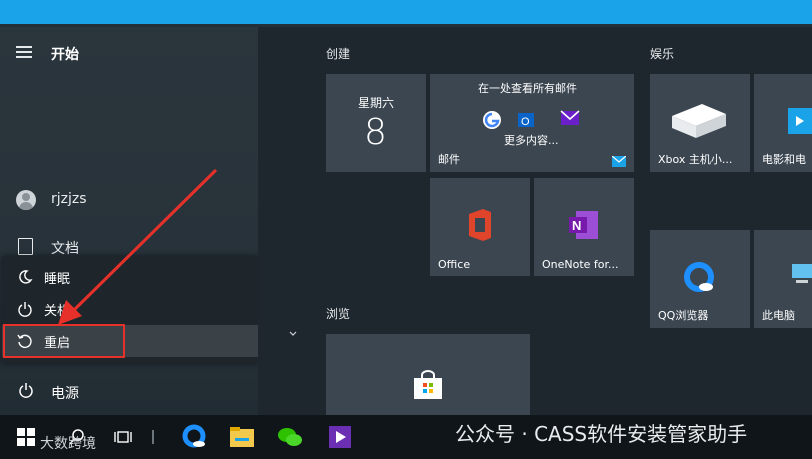 This screenshot has width=812, height=459. What do you see at coordinates (25, 246) in the screenshot?
I see `document-icon` at bounding box center [25, 246].